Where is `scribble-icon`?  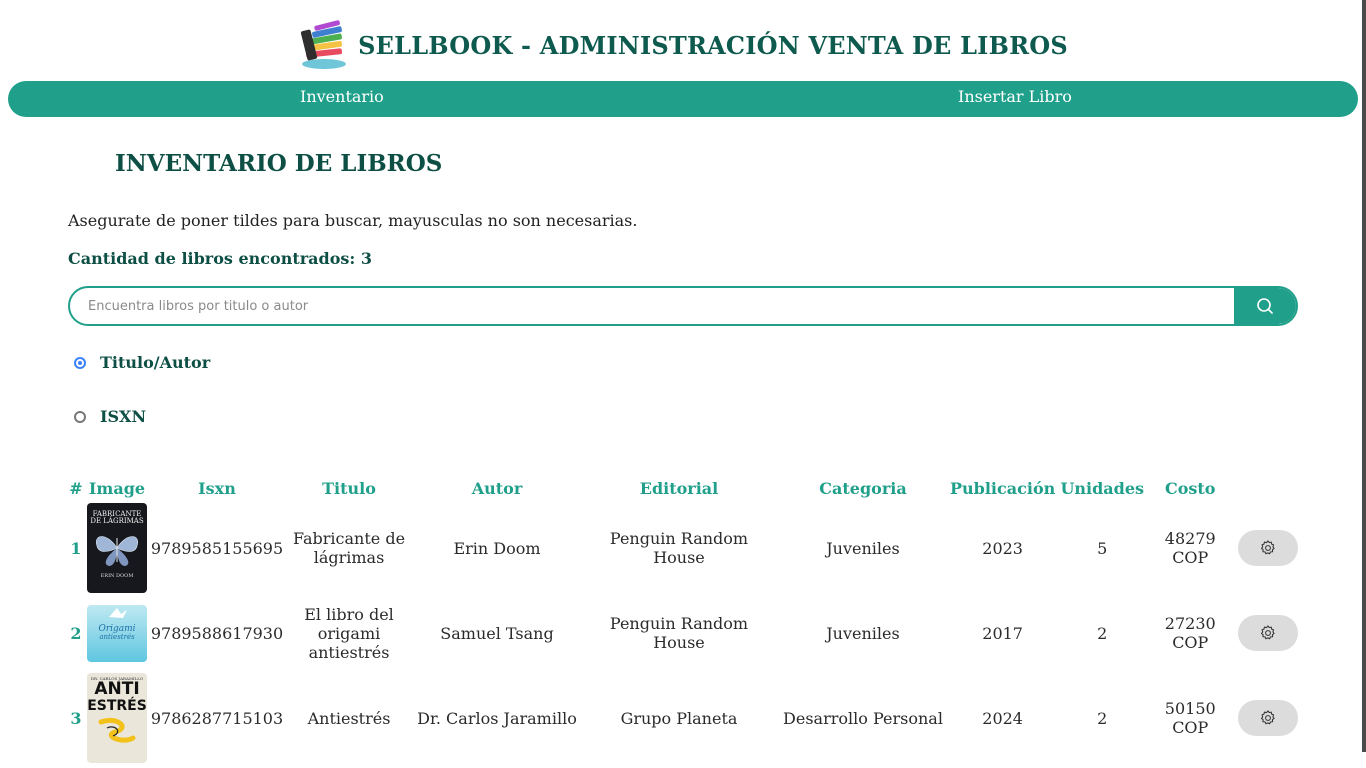
scribble-icon is located at coordinates (117, 730).